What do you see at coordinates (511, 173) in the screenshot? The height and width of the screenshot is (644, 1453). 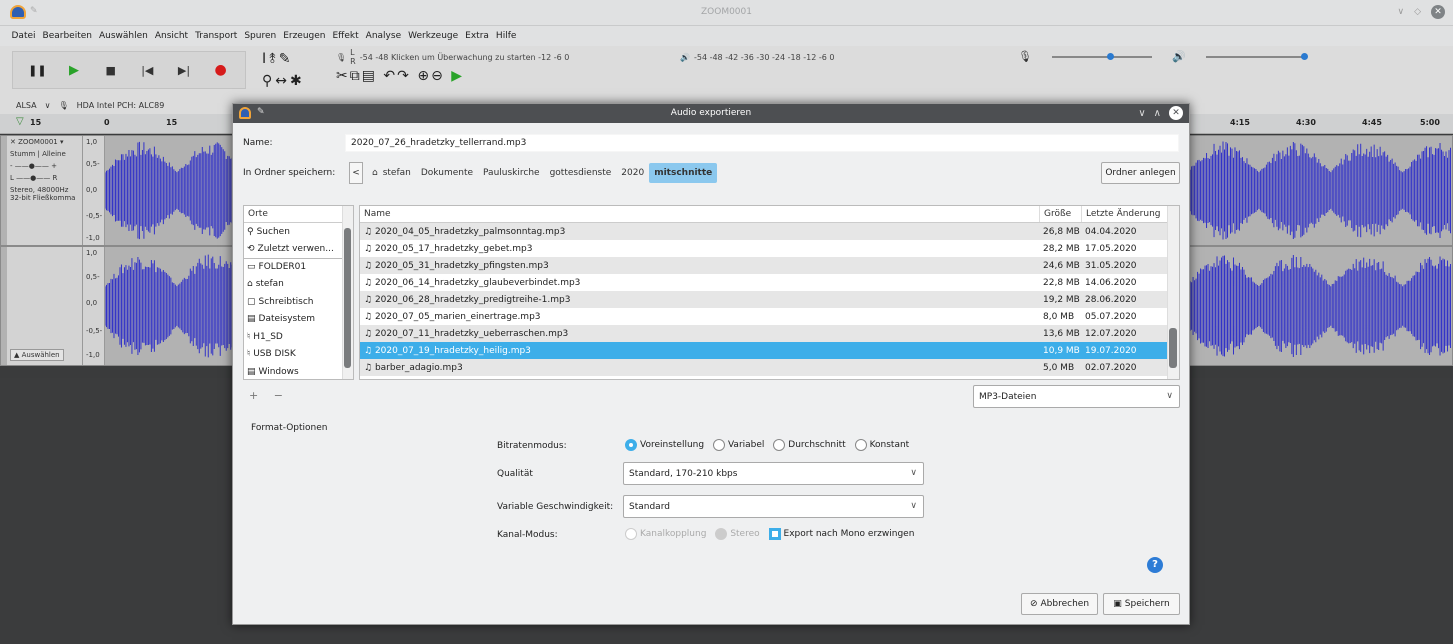 I see `breadcrumb-pauluskirche: Pauluskirche` at bounding box center [511, 173].